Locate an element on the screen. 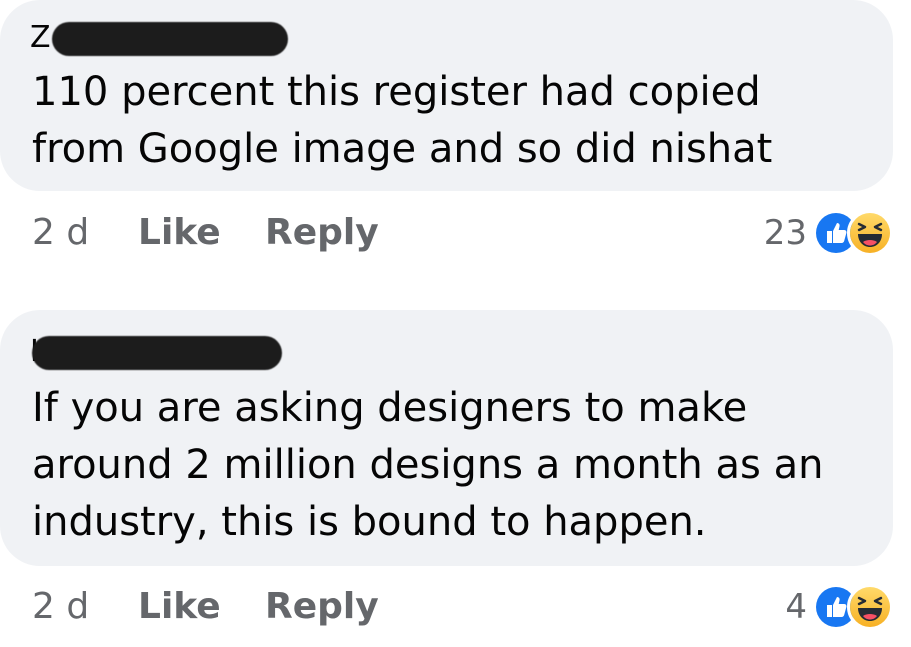  comment-text-line: If you are asking designers to make is located at coordinates (390, 408).